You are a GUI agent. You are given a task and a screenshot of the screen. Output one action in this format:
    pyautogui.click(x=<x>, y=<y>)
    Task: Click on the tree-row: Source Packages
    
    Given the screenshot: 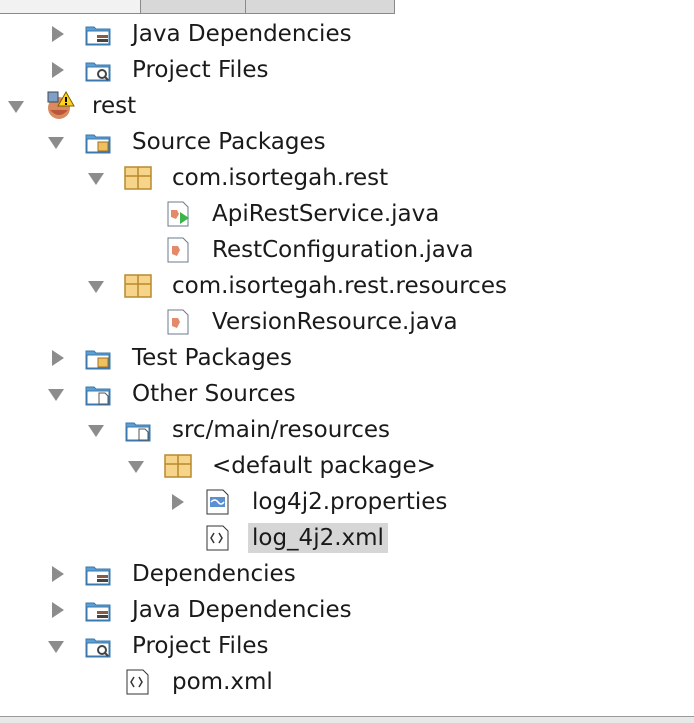 What is the action you would take?
    pyautogui.click(x=347, y=142)
    